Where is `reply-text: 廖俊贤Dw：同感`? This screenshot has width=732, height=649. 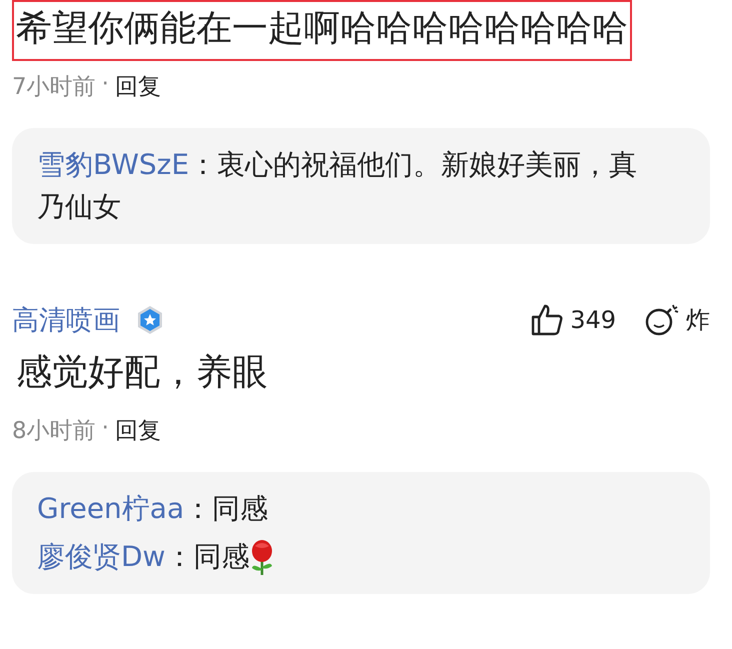
reply-text: 廖俊贤Dw：同感 is located at coordinates (143, 556).